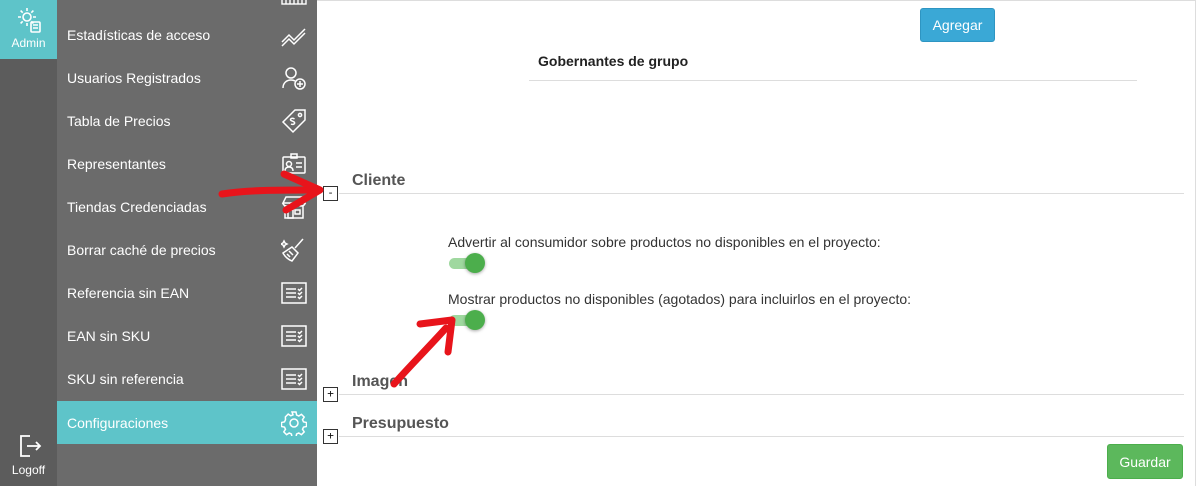 This screenshot has height=486, width=1196. I want to click on guardar-button: Guardar, so click(1145, 461).